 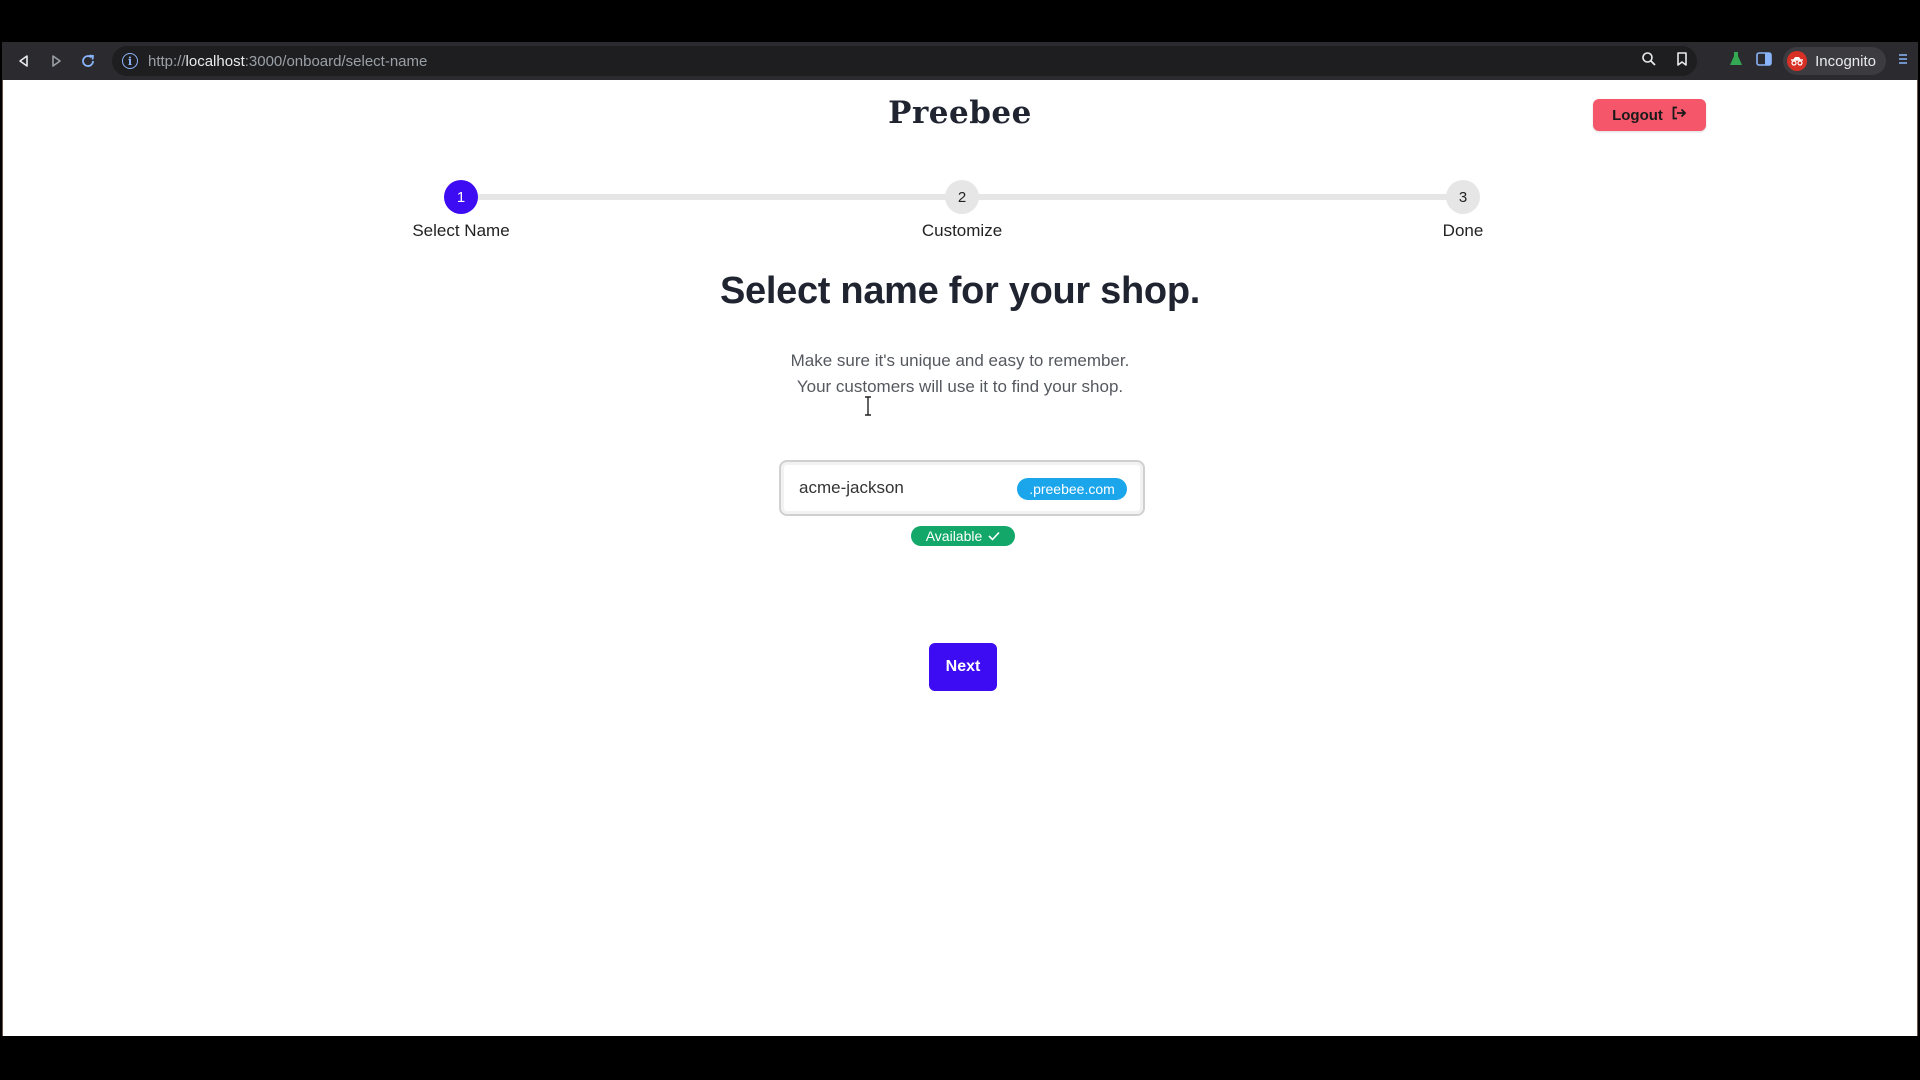 I want to click on incognito-icon, so click(x=1797, y=61).